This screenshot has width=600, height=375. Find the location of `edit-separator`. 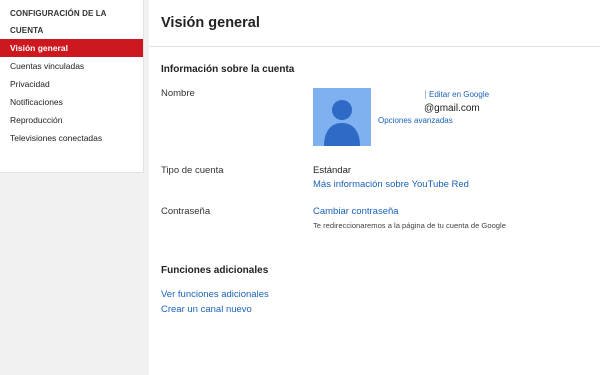

edit-separator is located at coordinates (425, 94).